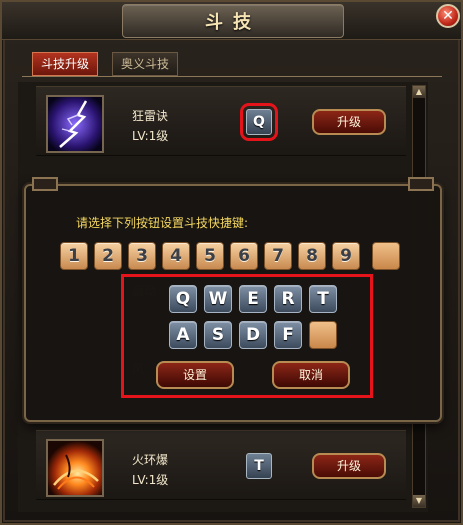 This screenshot has width=463, height=525. I want to click on tab-divider, so click(232, 76).